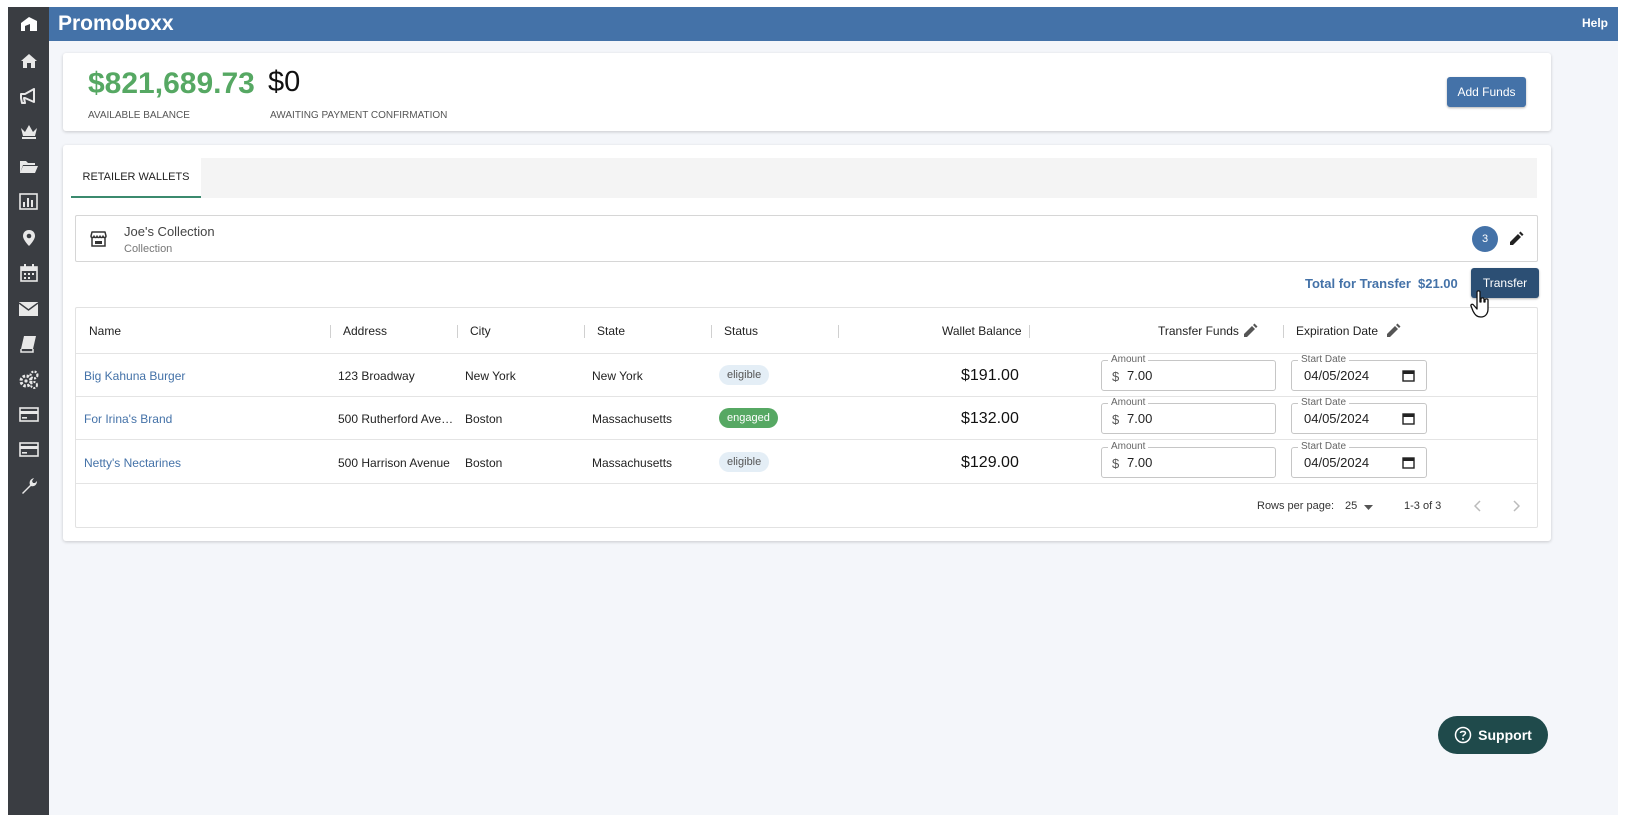 The width and height of the screenshot is (1626, 824). I want to click on top-bar: Promoboxx Help, so click(813, 24).